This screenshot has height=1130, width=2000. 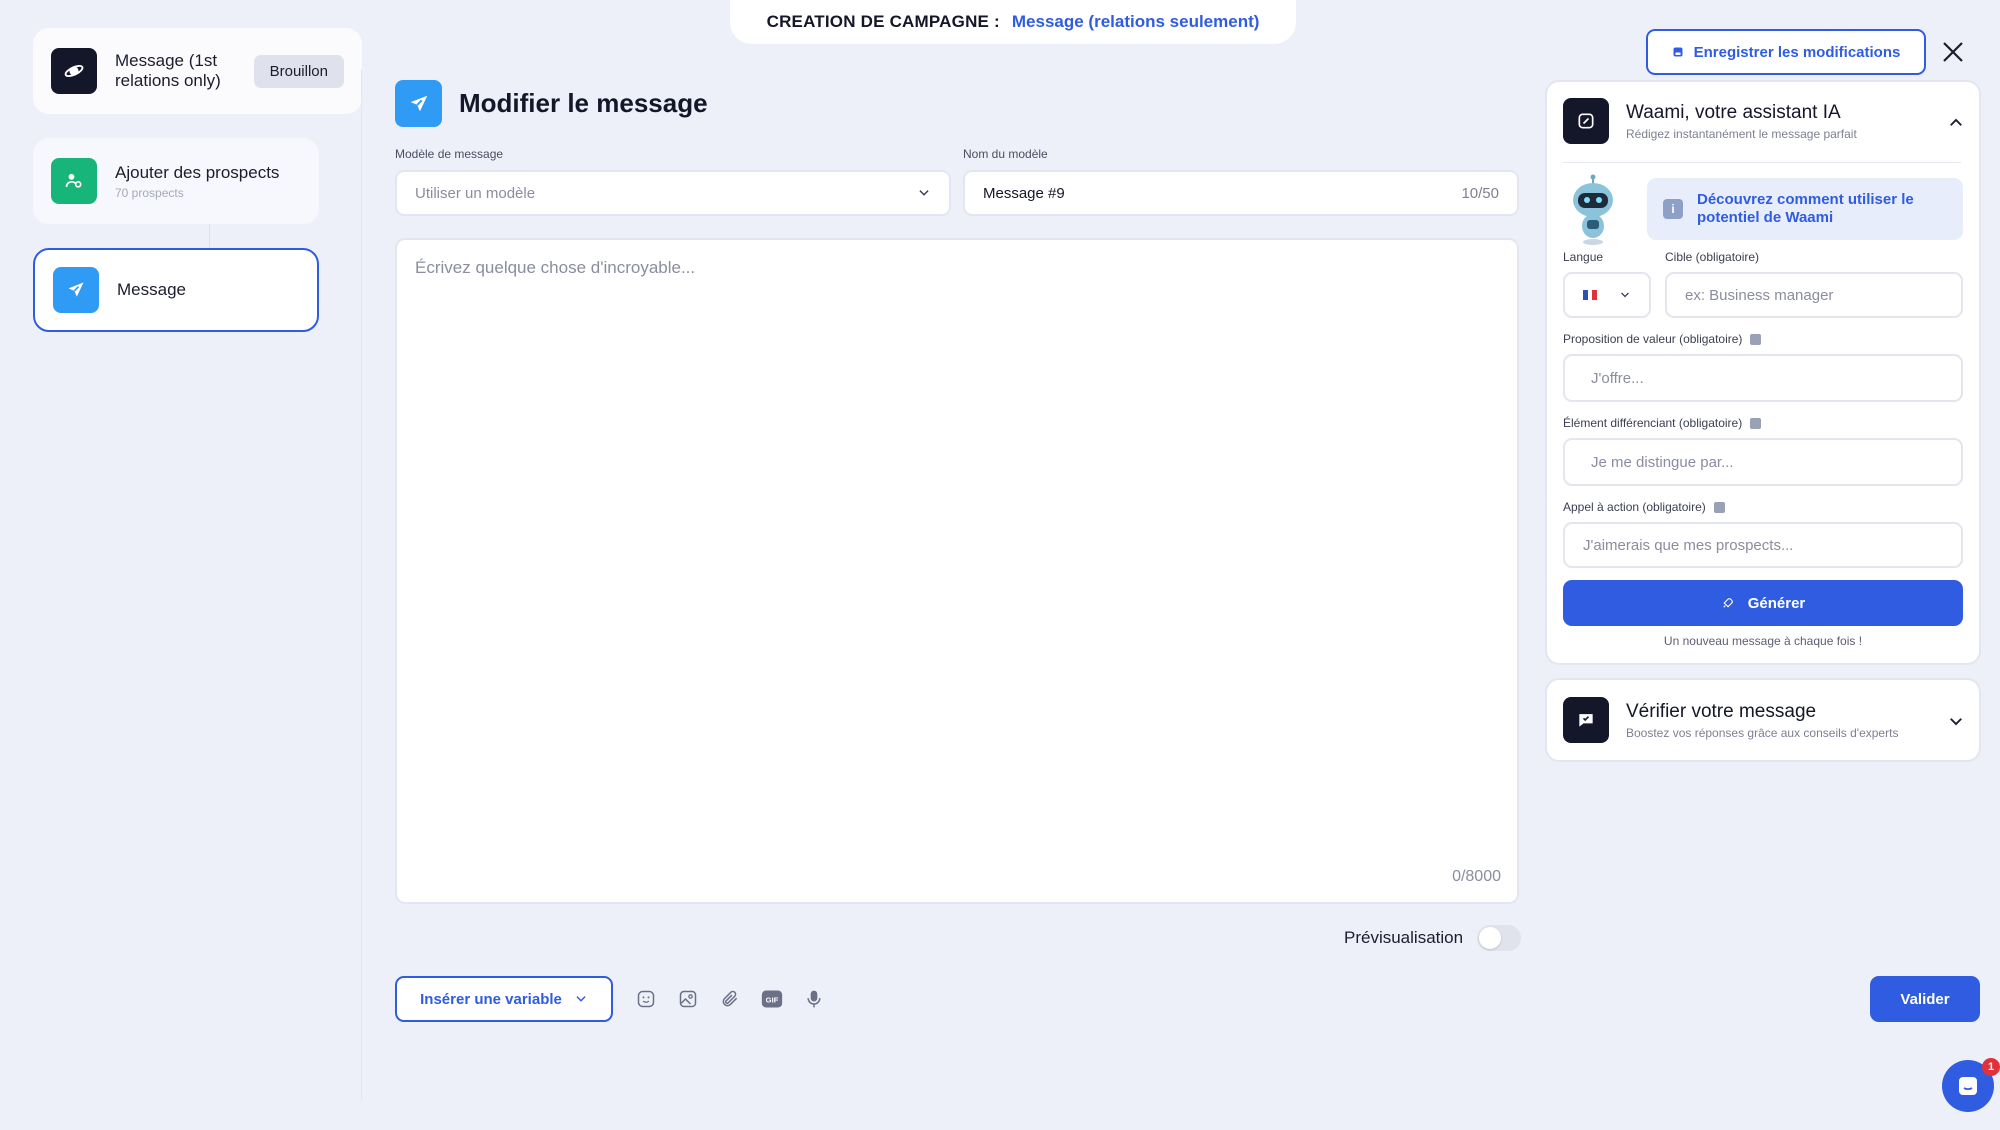 I want to click on target-label: Cible (obligatoire), so click(x=1712, y=257).